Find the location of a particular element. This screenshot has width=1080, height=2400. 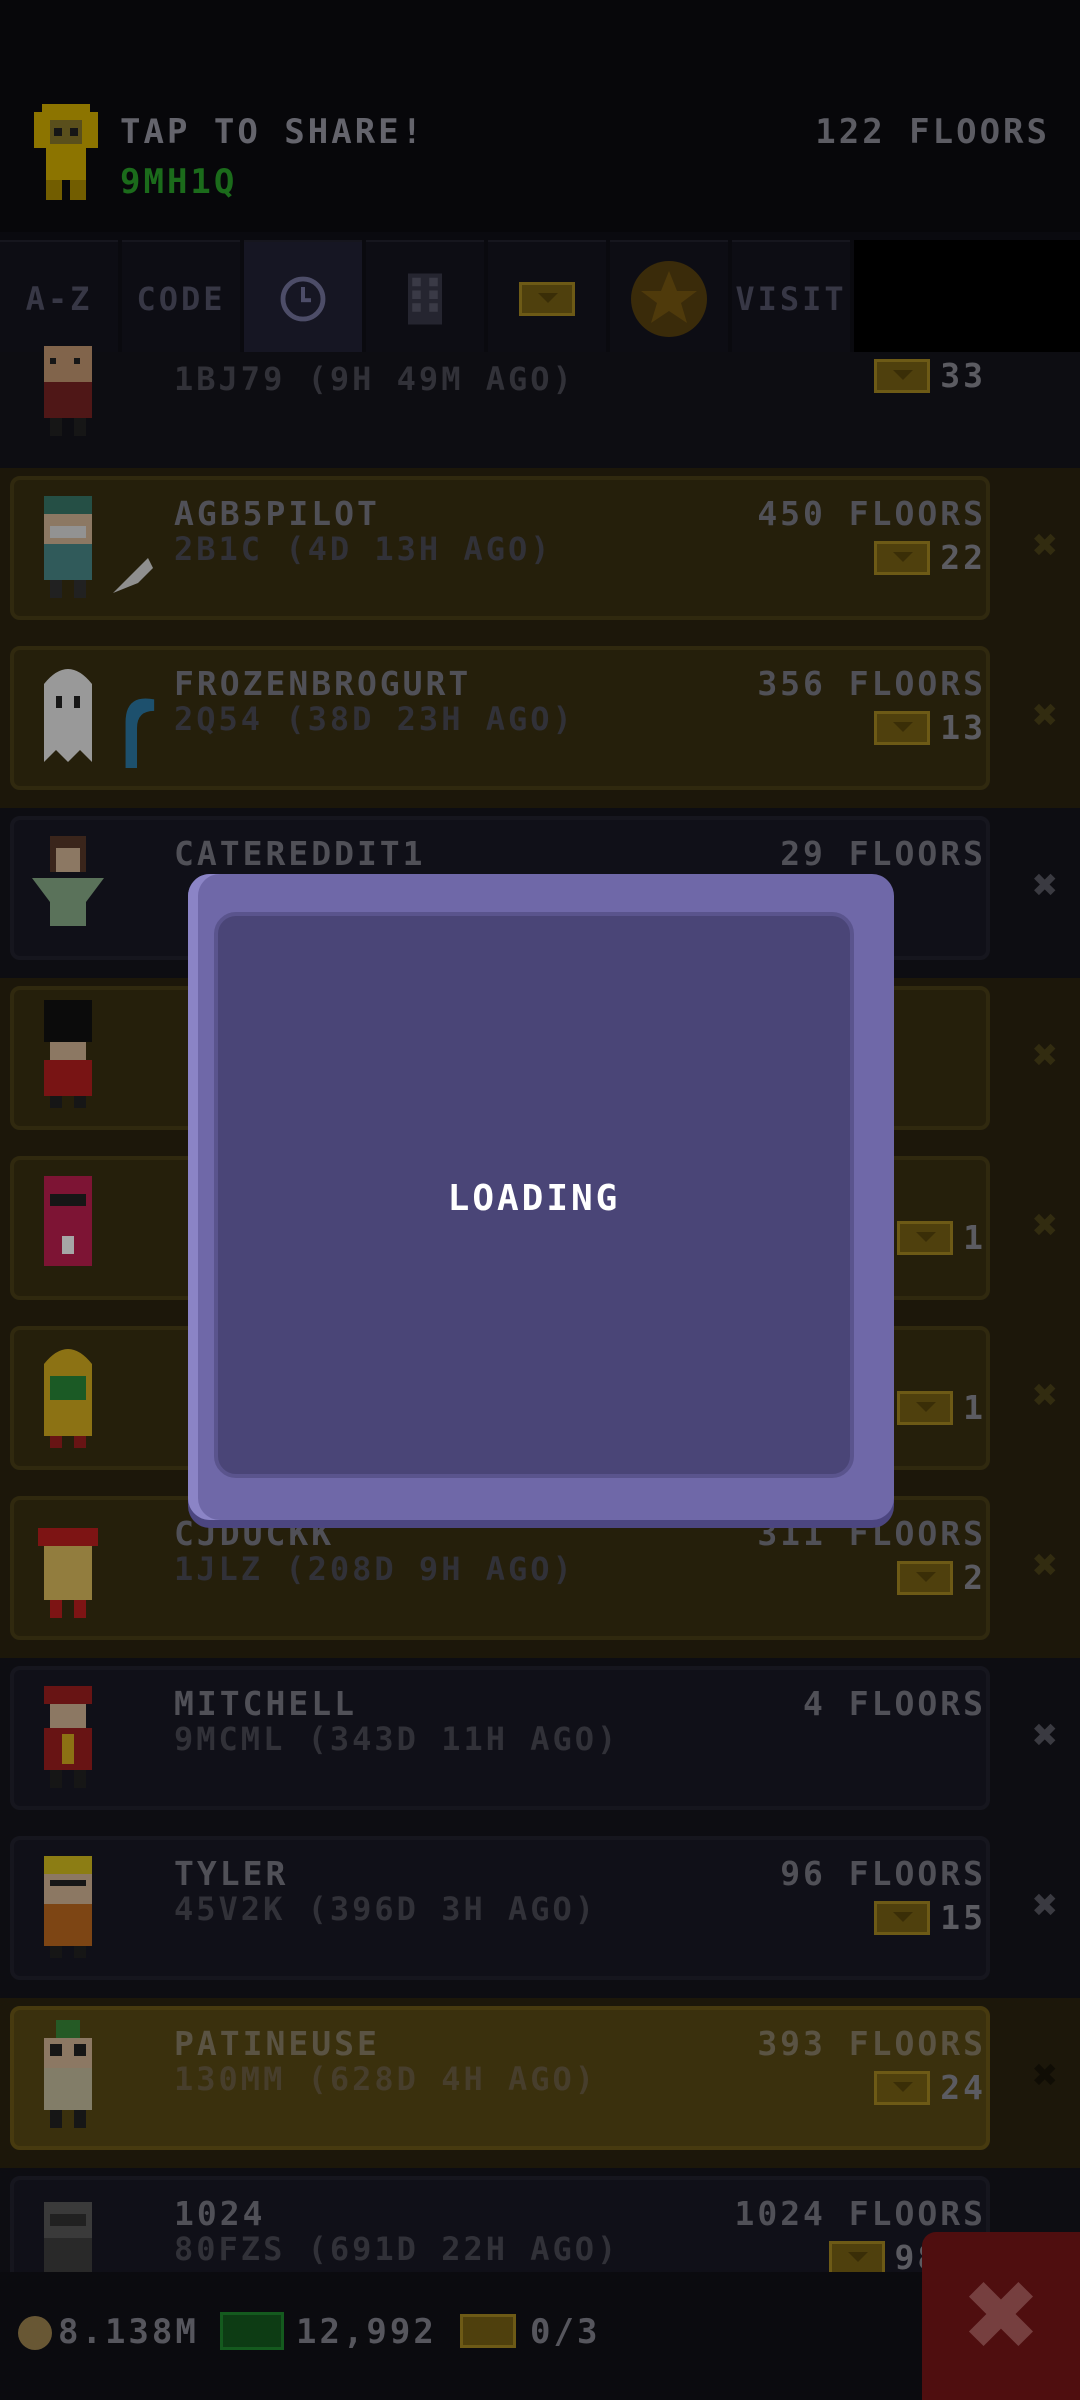

loading-dialog-body: LOADING is located at coordinates (534, 1195).